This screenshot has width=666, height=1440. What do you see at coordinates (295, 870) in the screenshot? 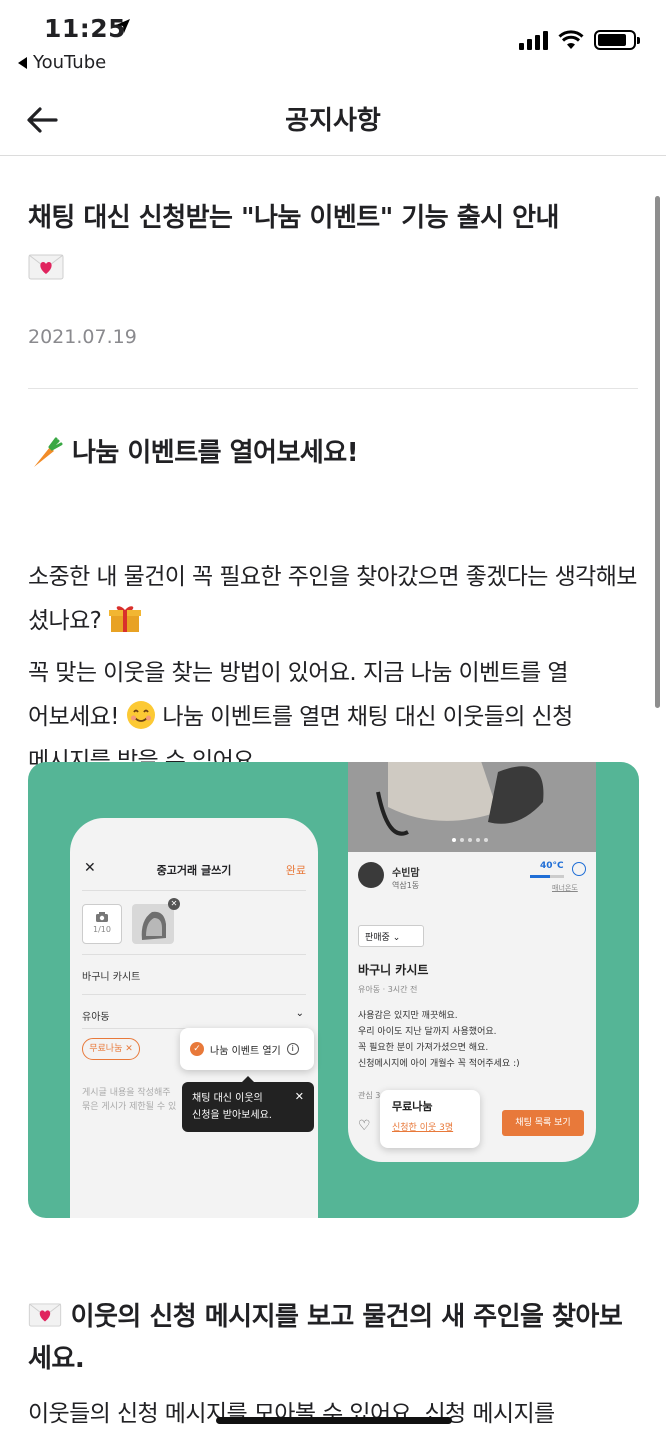
I see `done-label: 완료` at bounding box center [295, 870].